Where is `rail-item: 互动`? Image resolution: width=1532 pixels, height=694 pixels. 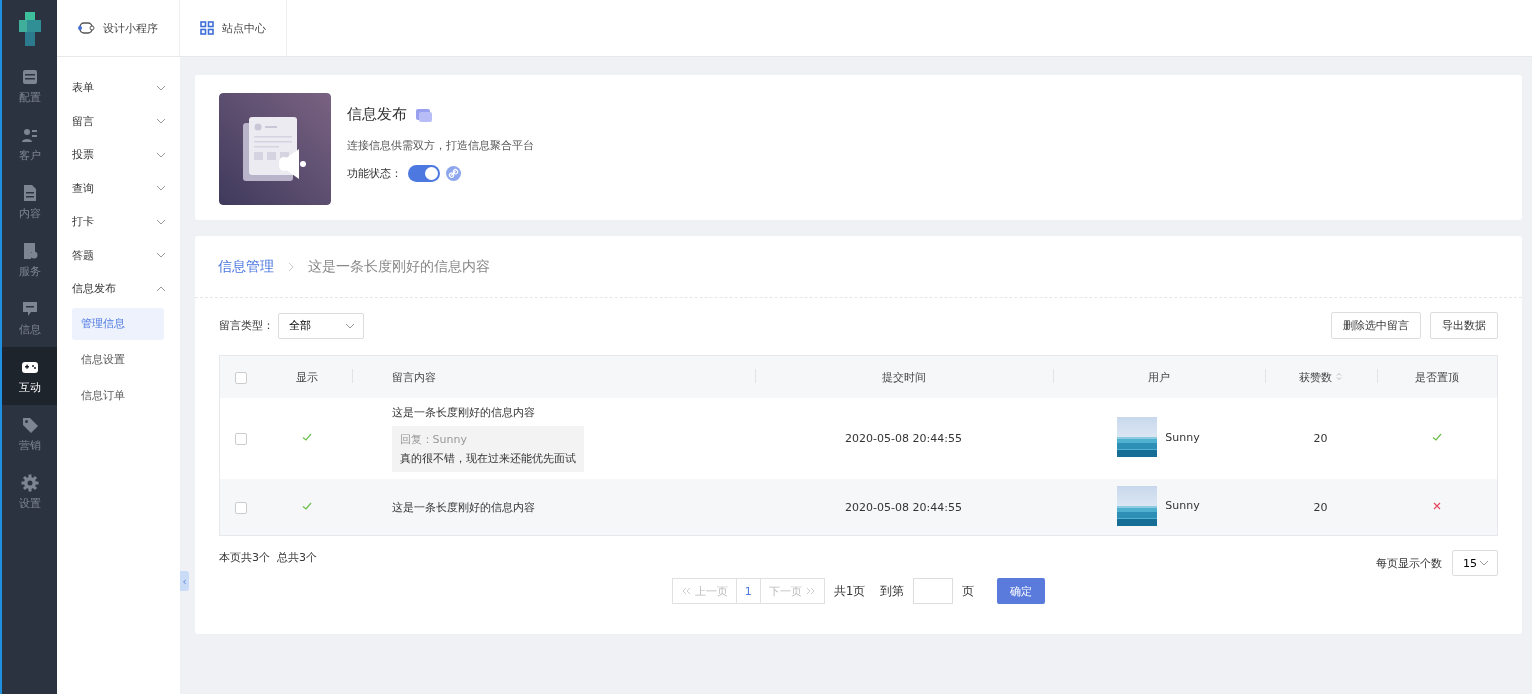
rail-item: 互动 is located at coordinates (29, 376).